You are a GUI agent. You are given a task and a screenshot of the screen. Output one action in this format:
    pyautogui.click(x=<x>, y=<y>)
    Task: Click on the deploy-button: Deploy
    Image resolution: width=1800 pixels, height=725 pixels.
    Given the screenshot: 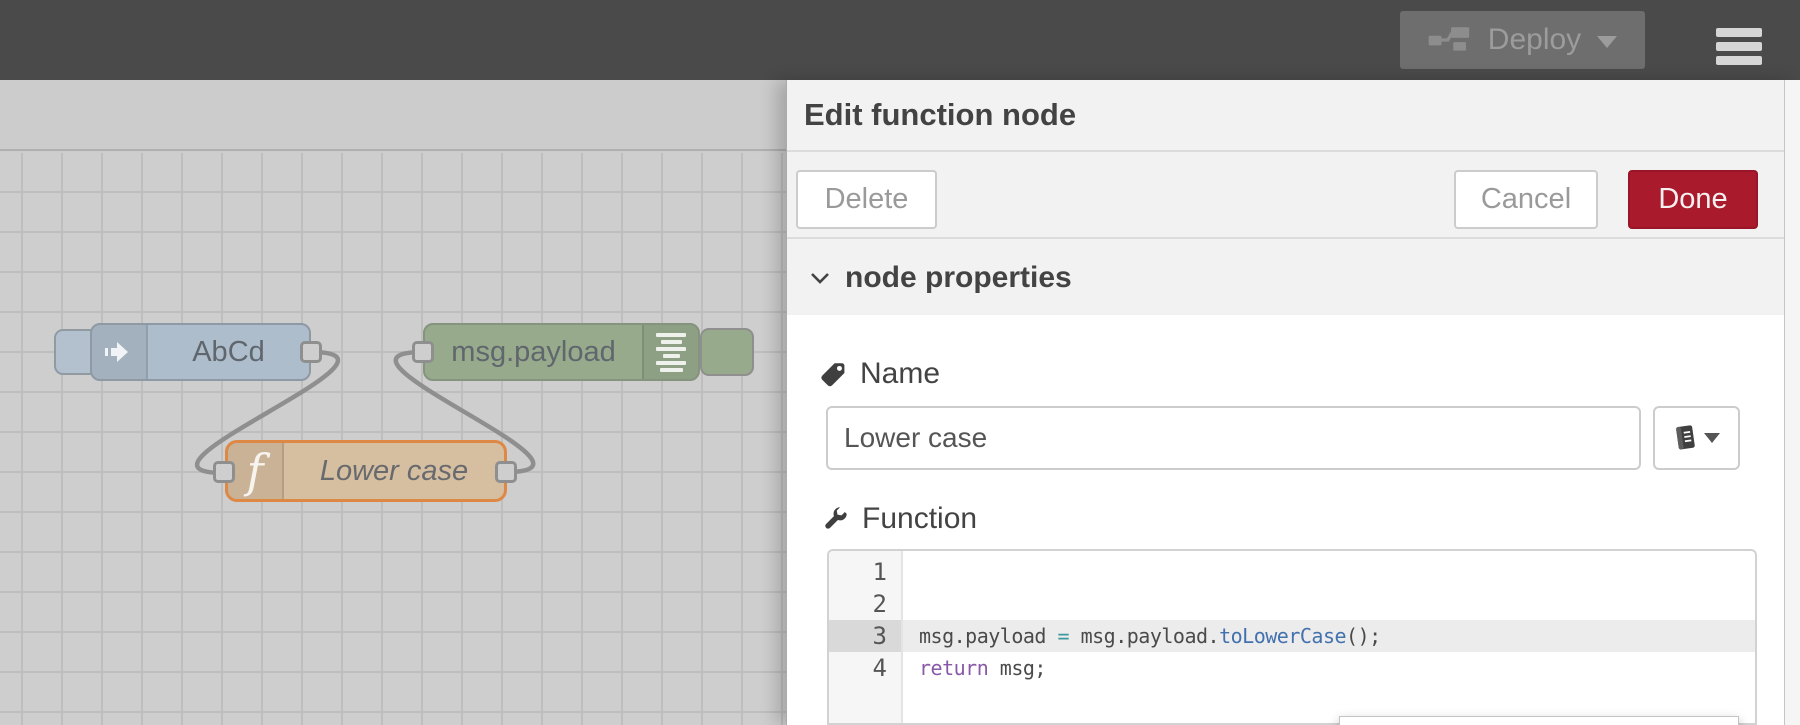 What is the action you would take?
    pyautogui.click(x=1522, y=40)
    